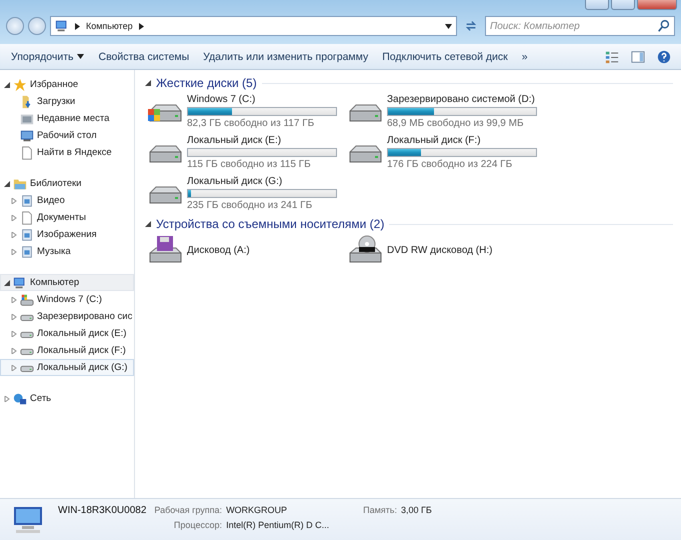  What do you see at coordinates (27, 135) in the screenshot?
I see `monitor-icon` at bounding box center [27, 135].